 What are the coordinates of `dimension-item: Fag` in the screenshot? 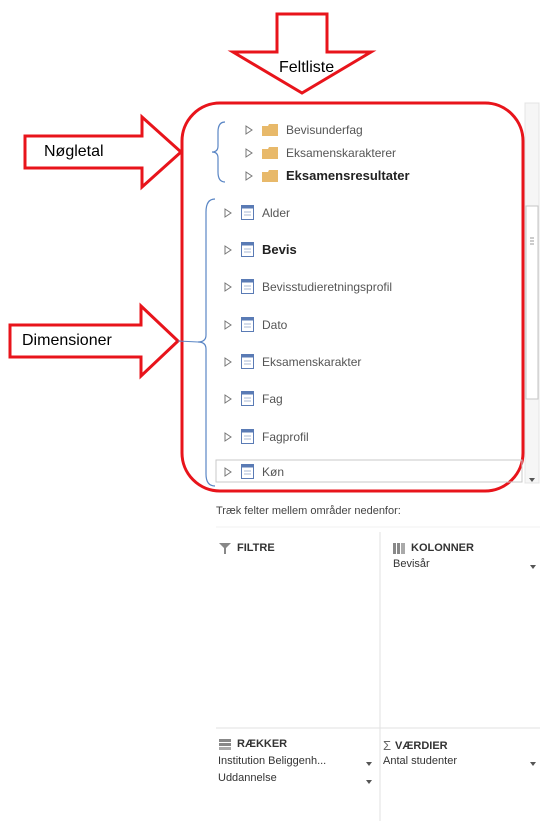 It's located at (253, 398).